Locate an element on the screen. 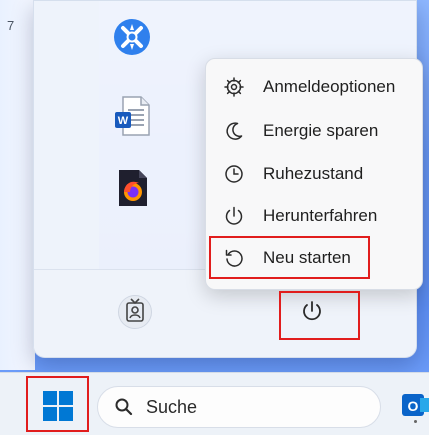  start-menu-app-column is located at coordinates (66, 135).